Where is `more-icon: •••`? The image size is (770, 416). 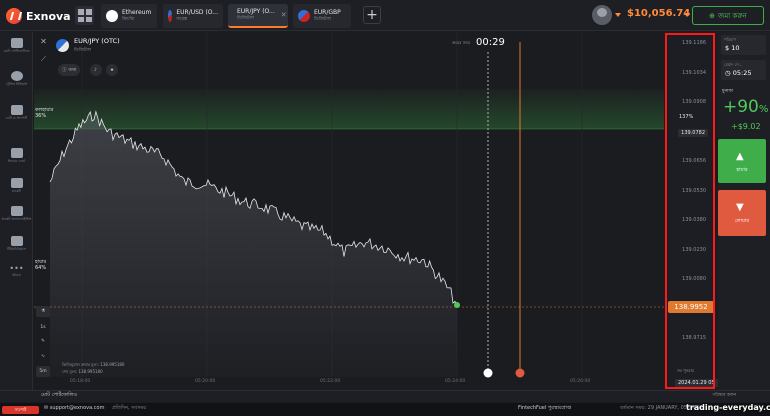 more-icon: ••• is located at coordinates (16, 268).